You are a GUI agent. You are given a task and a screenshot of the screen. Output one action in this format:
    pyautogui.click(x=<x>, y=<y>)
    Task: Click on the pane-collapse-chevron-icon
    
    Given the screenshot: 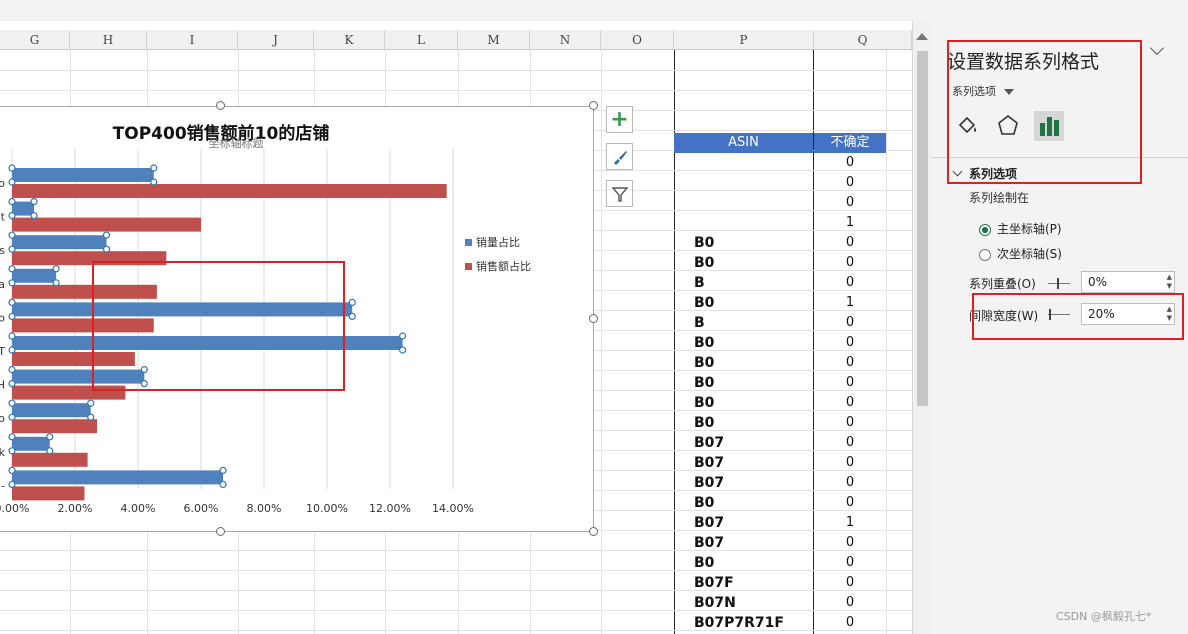 What is the action you would take?
    pyautogui.click(x=1157, y=48)
    